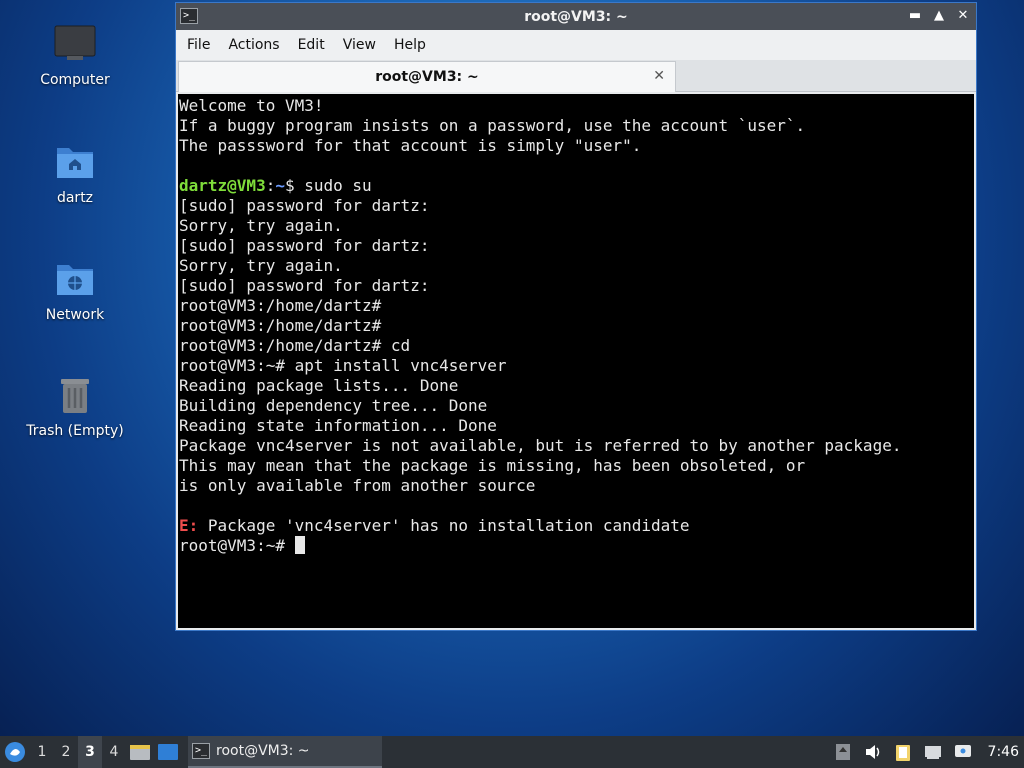  What do you see at coordinates (414, 45) in the screenshot?
I see `menu-help: Help` at bounding box center [414, 45].